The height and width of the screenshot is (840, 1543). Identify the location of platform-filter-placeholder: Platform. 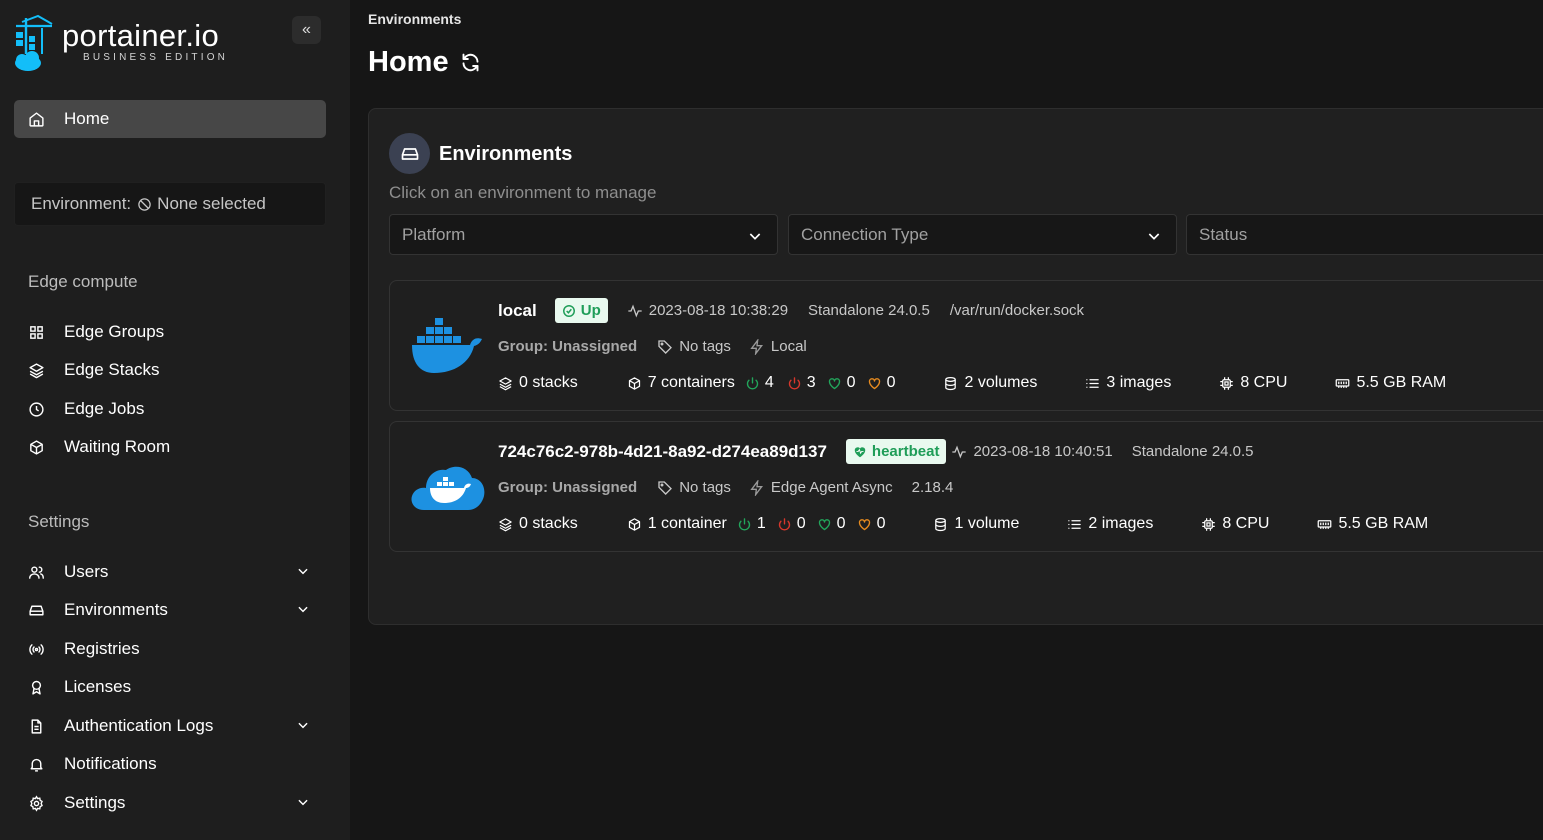
(434, 234).